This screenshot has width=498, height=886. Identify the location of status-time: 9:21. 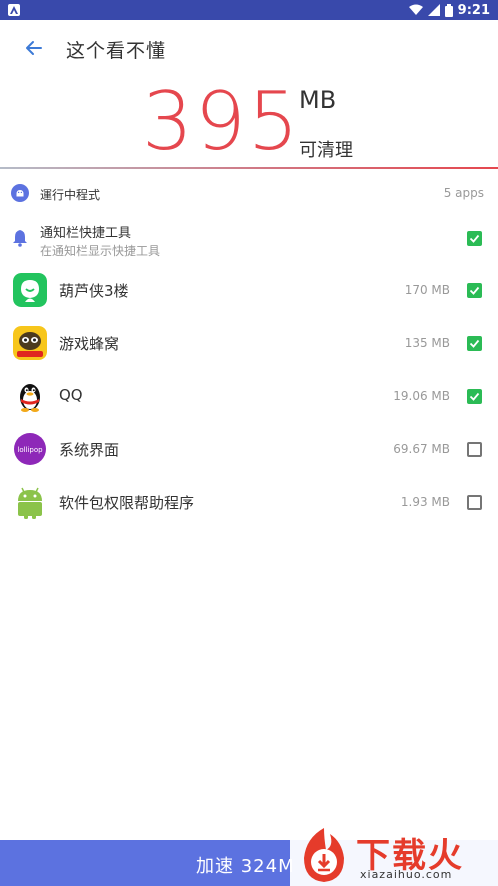
(473, 10).